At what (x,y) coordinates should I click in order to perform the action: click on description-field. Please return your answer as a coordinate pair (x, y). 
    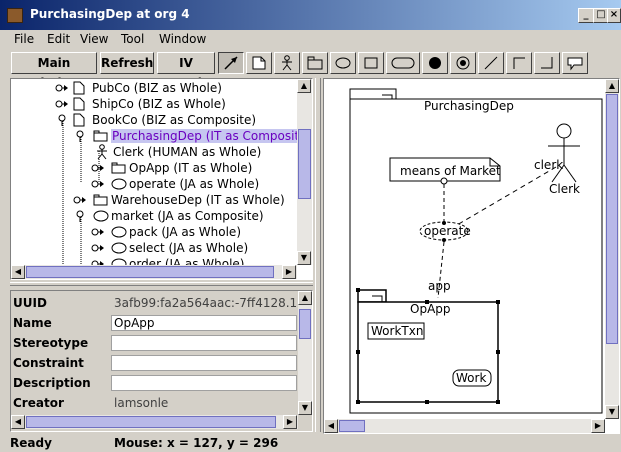
    Looking at the image, I should click on (204, 383).